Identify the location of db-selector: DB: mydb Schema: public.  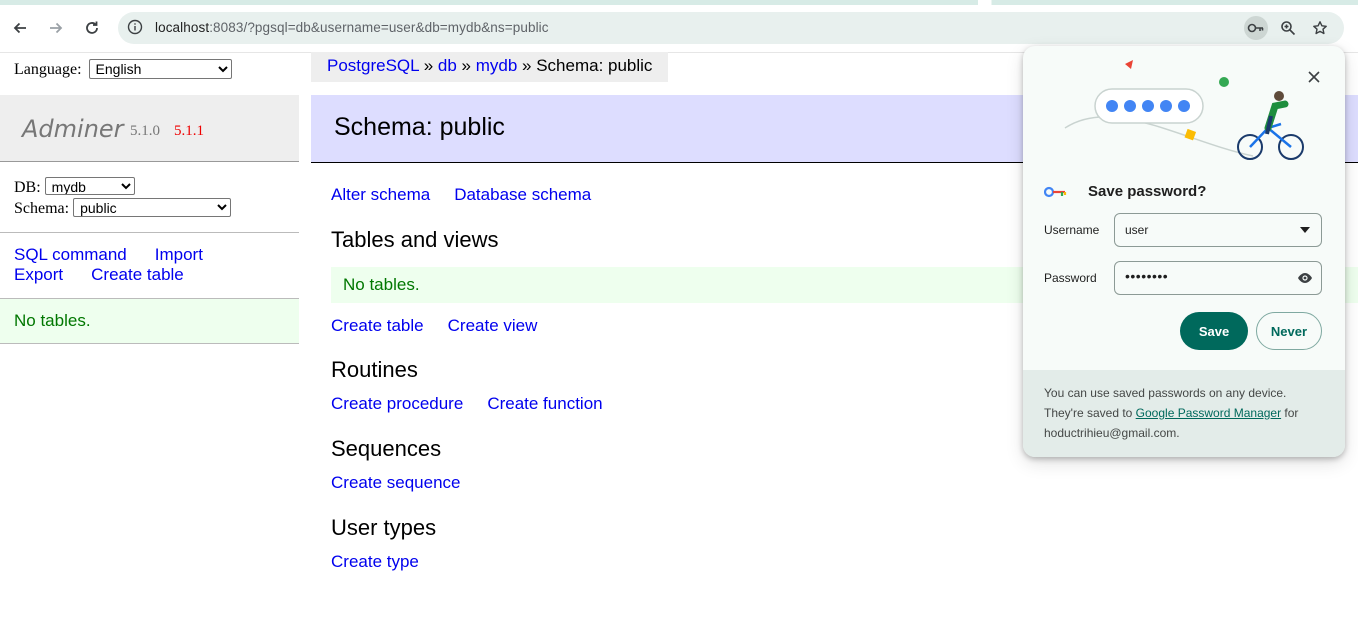
(123, 198).